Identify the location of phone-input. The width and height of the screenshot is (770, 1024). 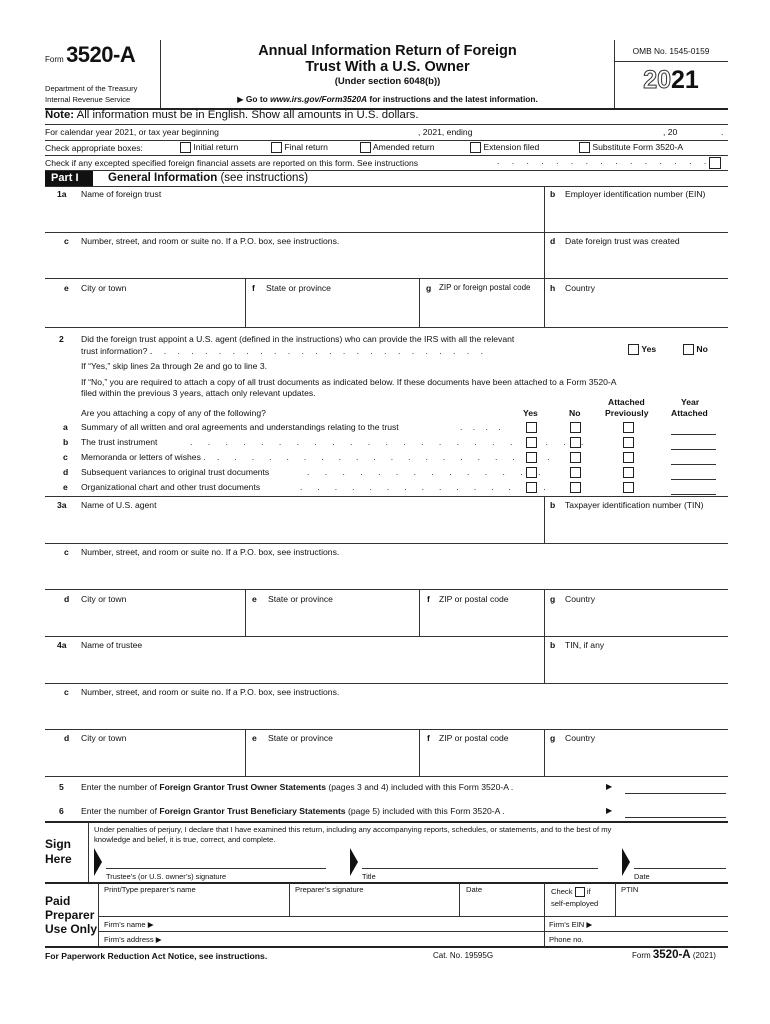
(659, 939).